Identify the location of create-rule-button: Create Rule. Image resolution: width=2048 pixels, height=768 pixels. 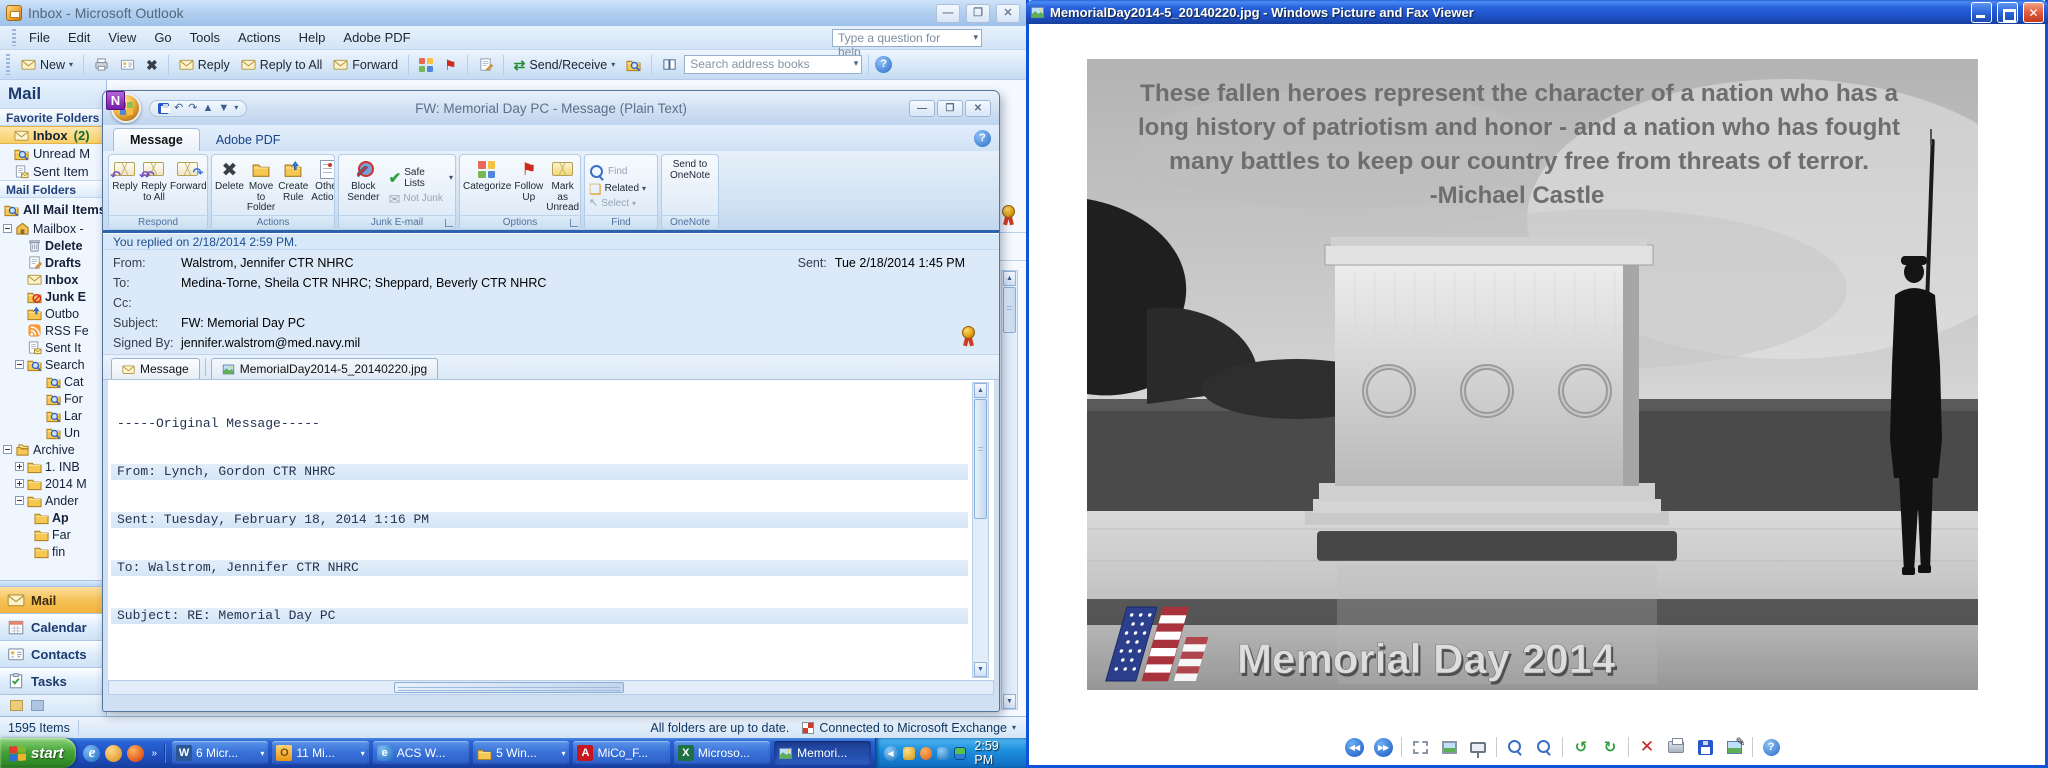
(293, 186).